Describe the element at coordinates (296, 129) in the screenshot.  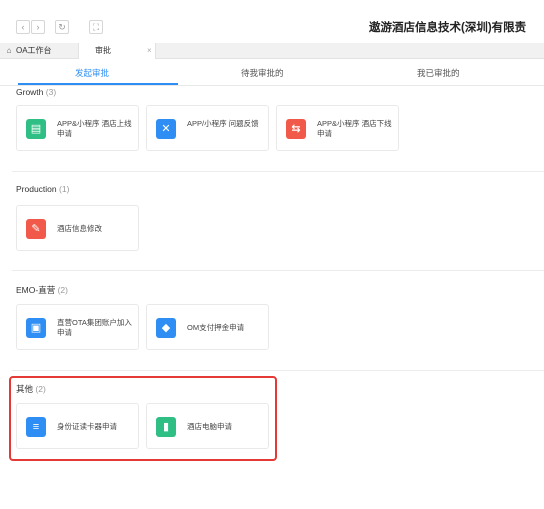
I see `swap-icon: ⇆` at that location.